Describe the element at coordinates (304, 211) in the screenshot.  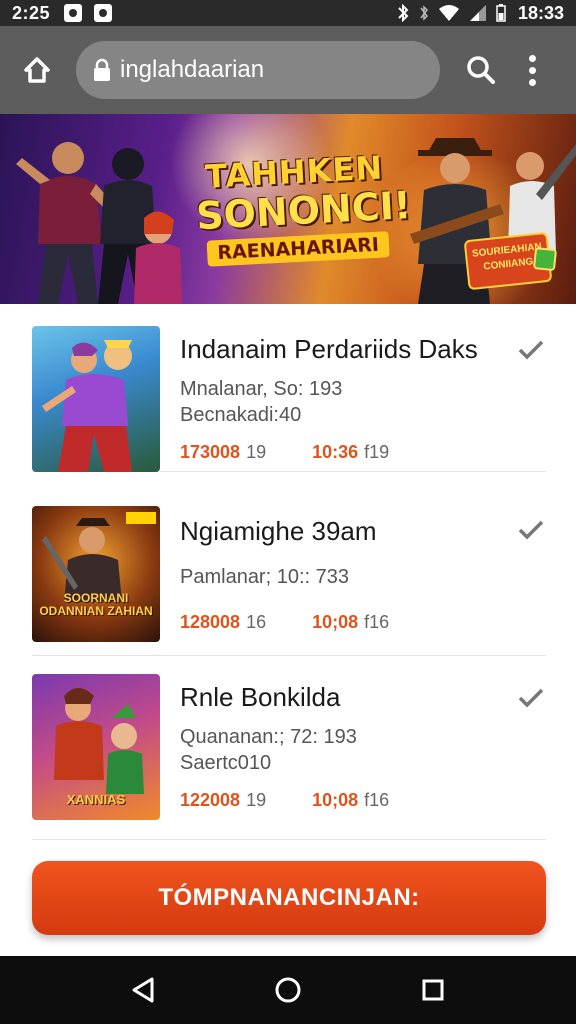
I see `banner-title-line2: SONONCI!` at that location.